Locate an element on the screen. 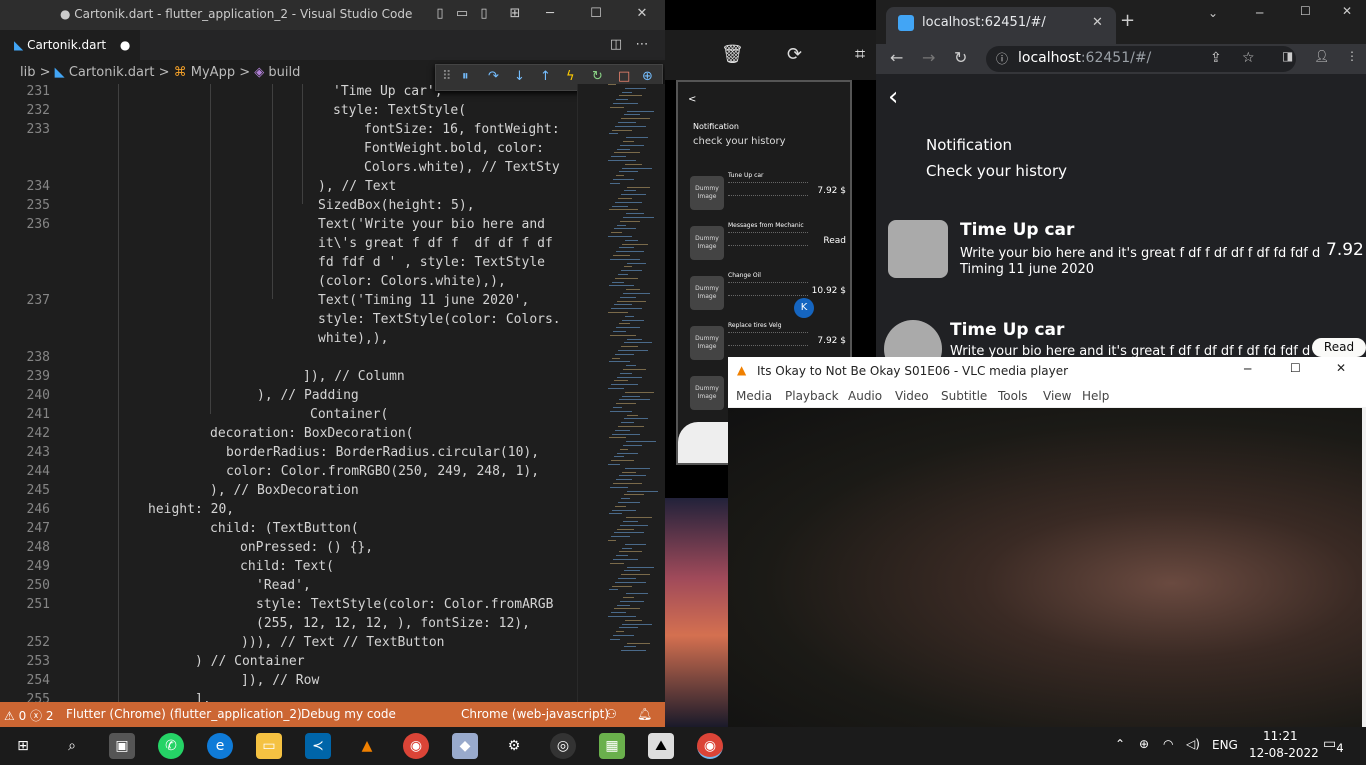  tab-close-icon: ✕ is located at coordinates (1097, 22).